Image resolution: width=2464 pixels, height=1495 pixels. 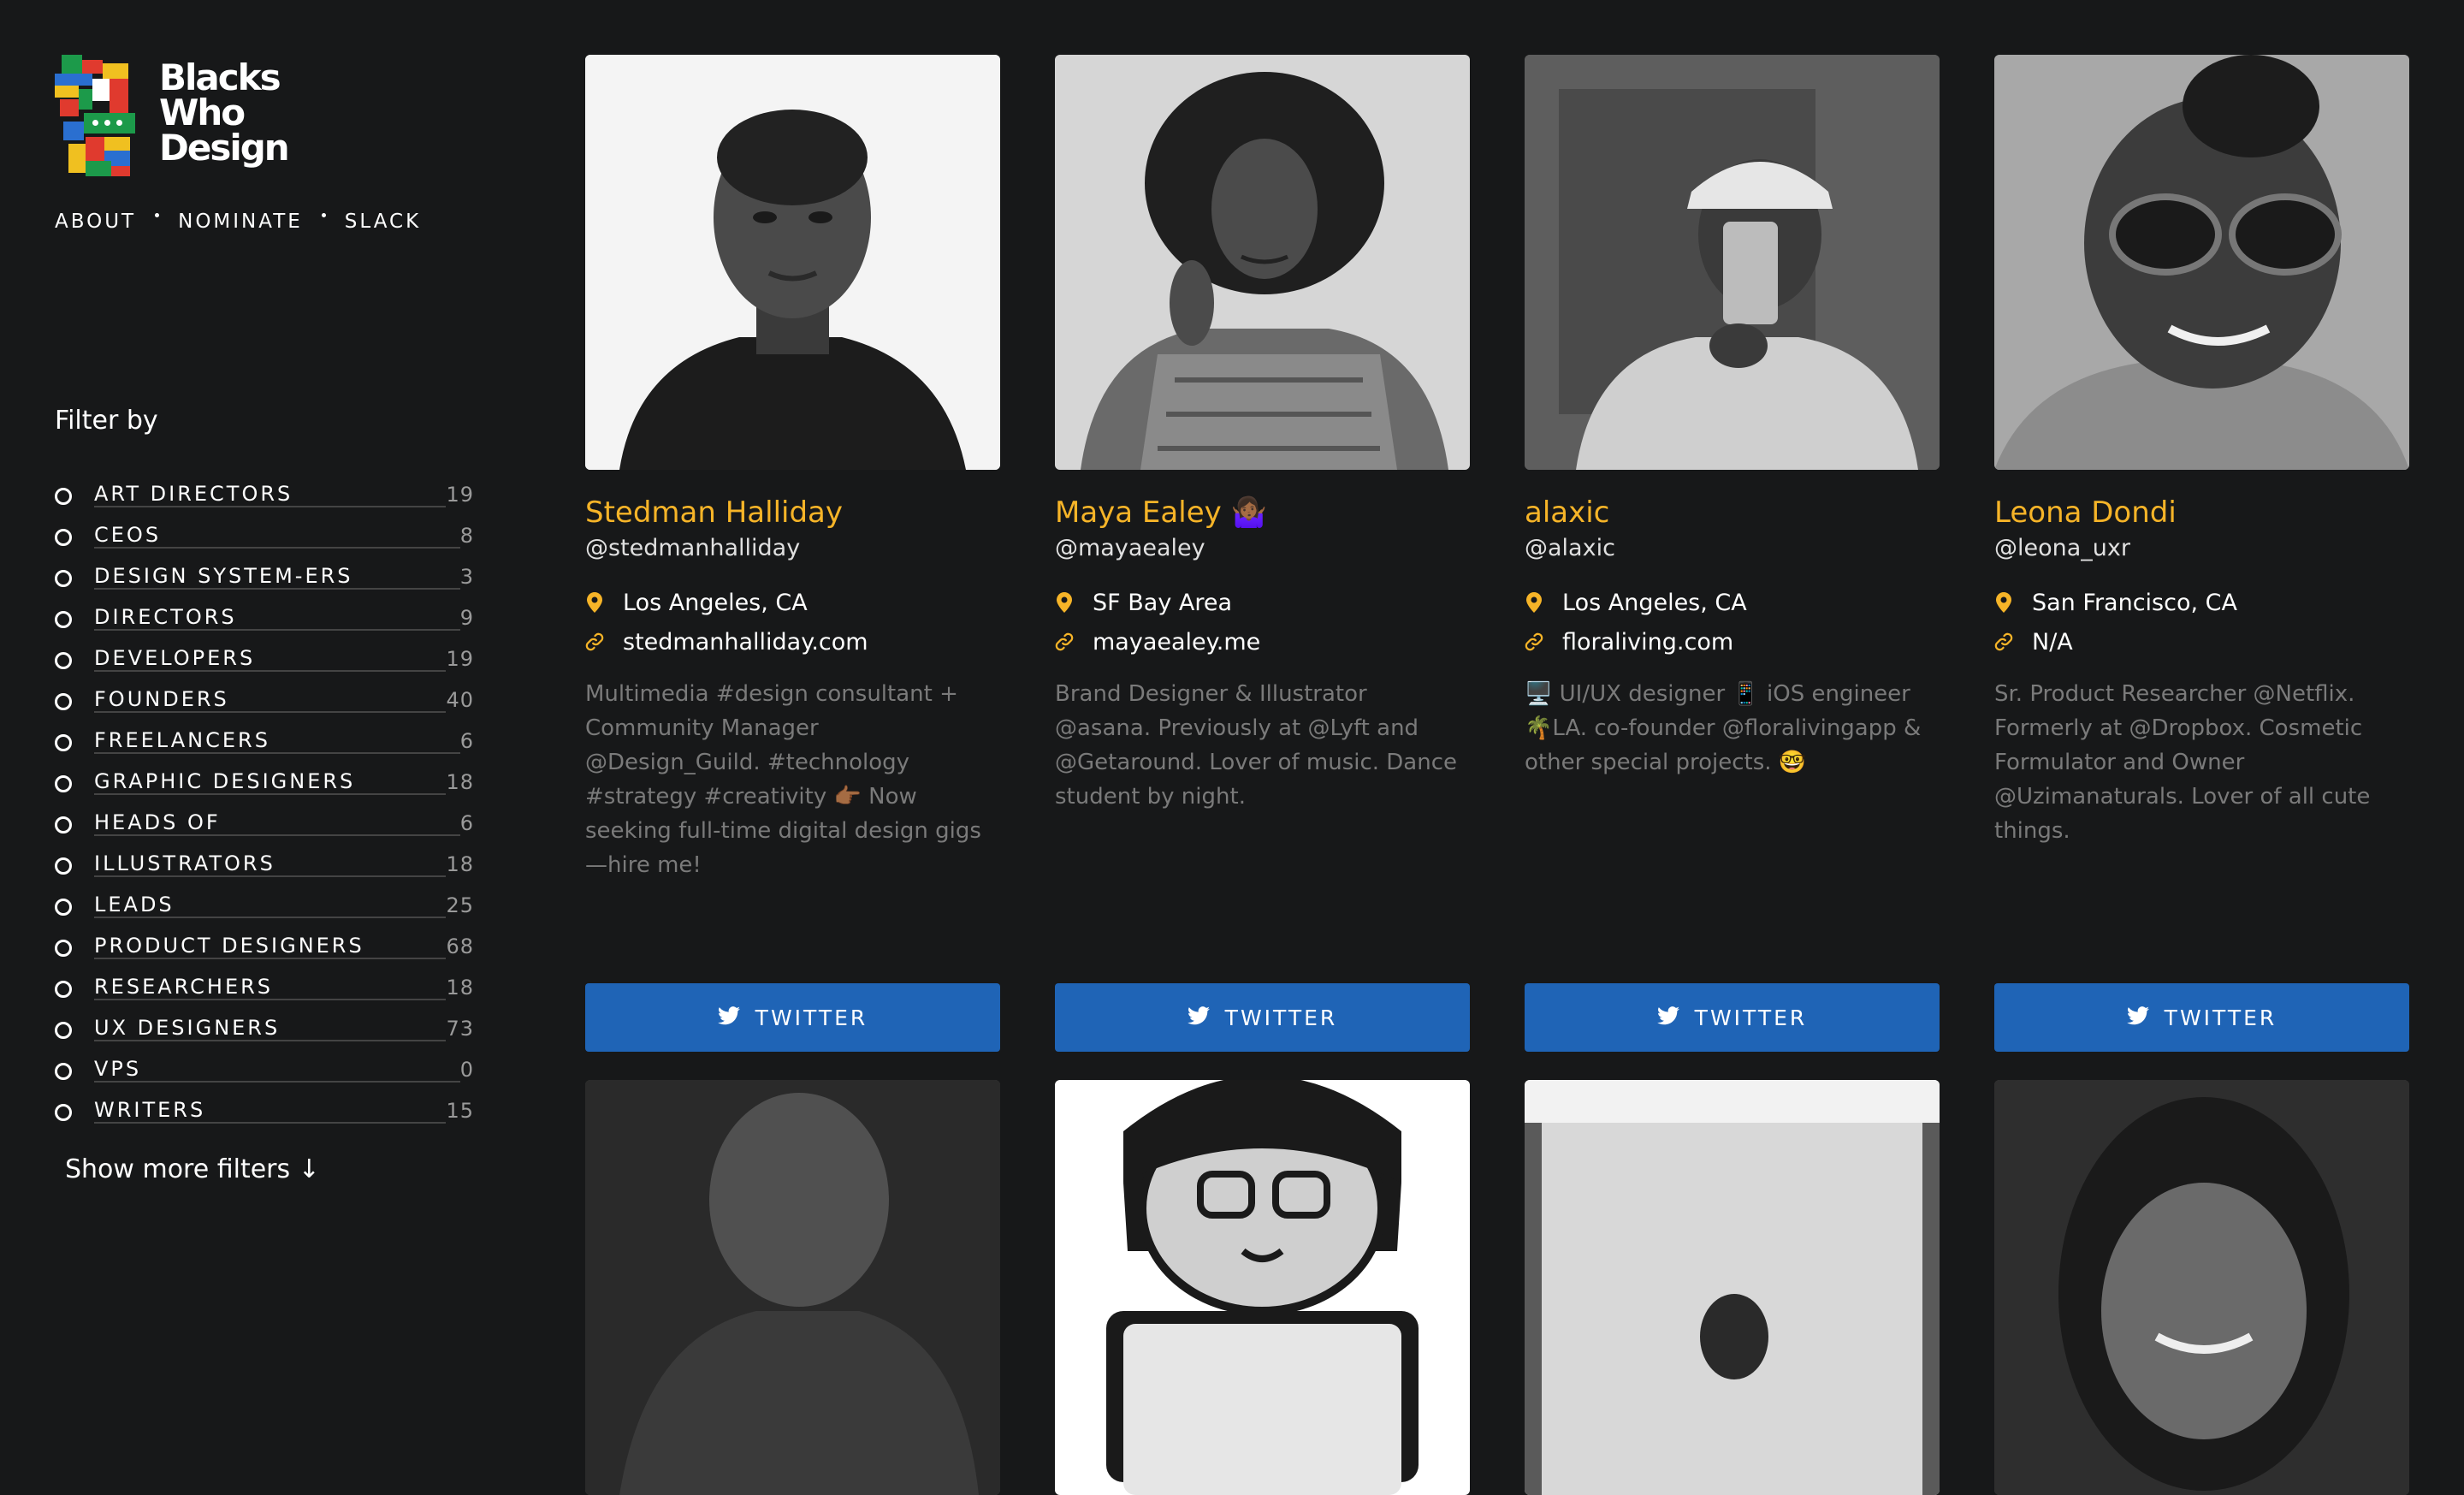 What do you see at coordinates (466, 1070) in the screenshot?
I see `filter-count: 0` at bounding box center [466, 1070].